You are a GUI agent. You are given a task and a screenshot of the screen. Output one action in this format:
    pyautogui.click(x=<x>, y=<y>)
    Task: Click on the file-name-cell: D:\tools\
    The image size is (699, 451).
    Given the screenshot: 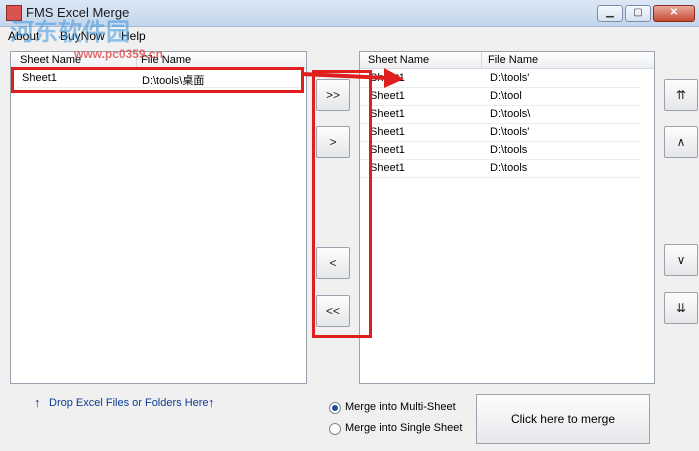 What is the action you would take?
    pyautogui.click(x=510, y=114)
    